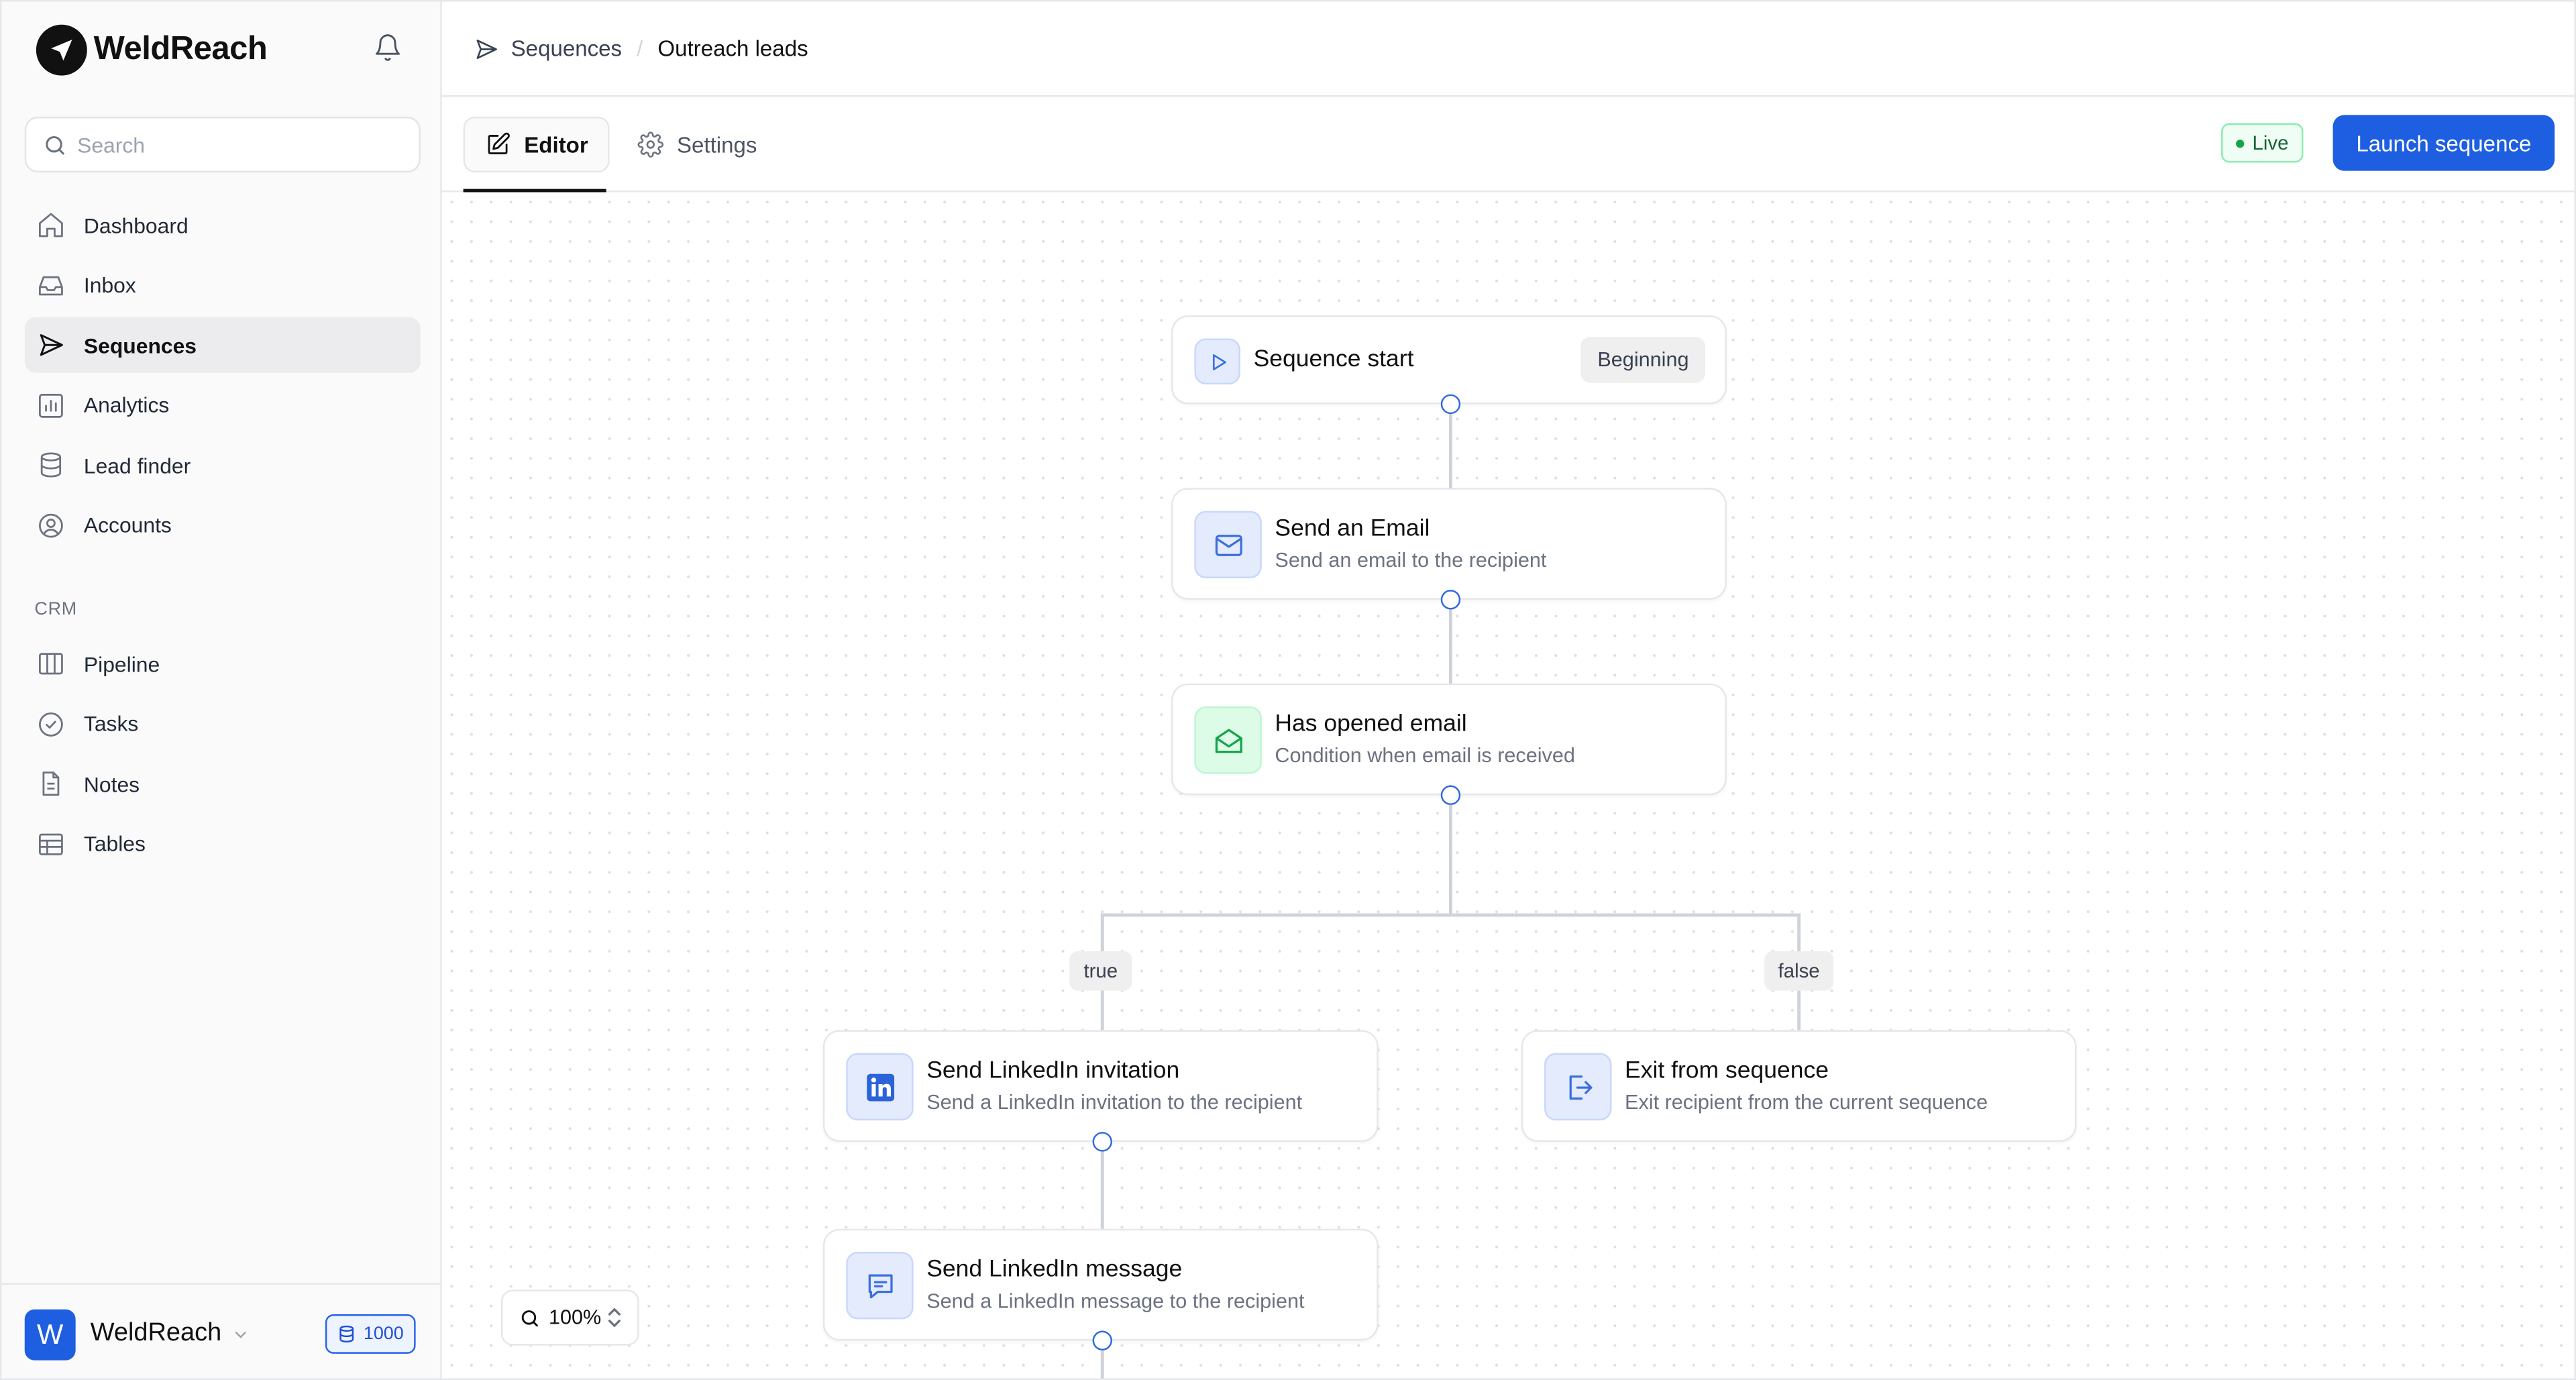 This screenshot has height=1380, width=2576. Describe the element at coordinates (51, 664) in the screenshot. I see `columns-icon` at that location.